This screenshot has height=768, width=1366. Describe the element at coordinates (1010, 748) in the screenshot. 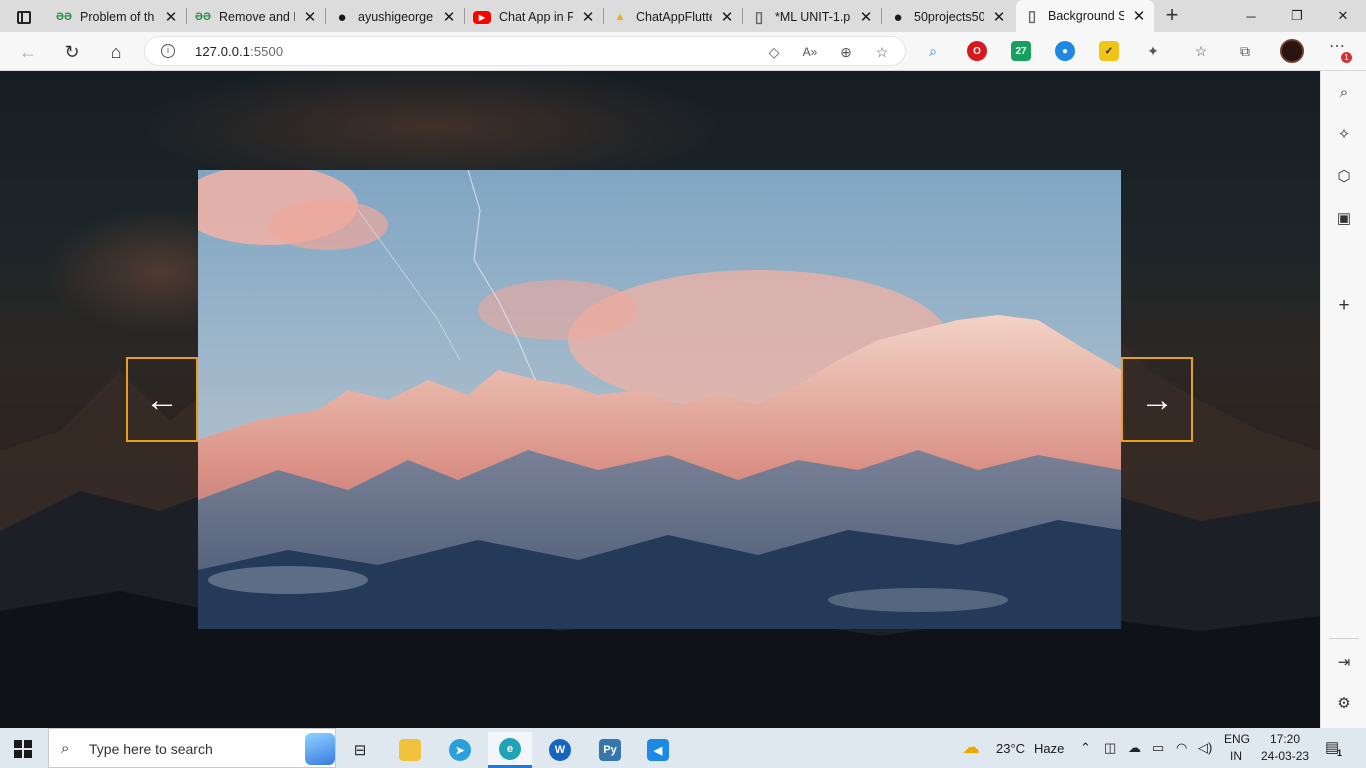

I see `weather-temp: 23°C` at that location.